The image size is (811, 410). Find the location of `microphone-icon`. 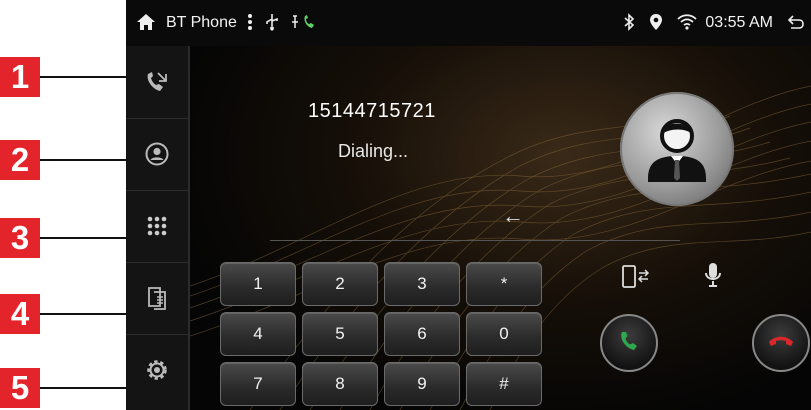

microphone-icon is located at coordinates (713, 277).